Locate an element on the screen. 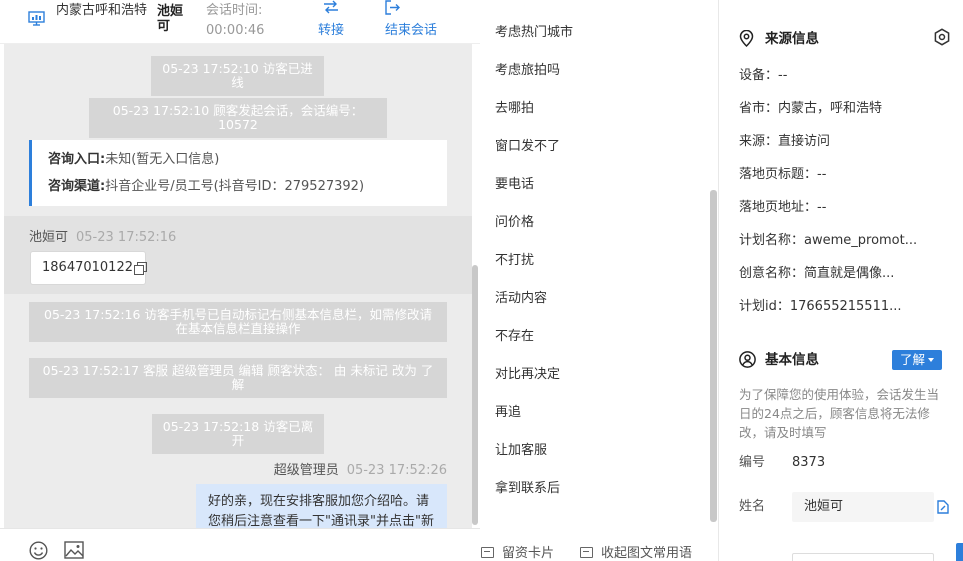  agent-message-time: 05-23 17:52:26 is located at coordinates (396, 470).